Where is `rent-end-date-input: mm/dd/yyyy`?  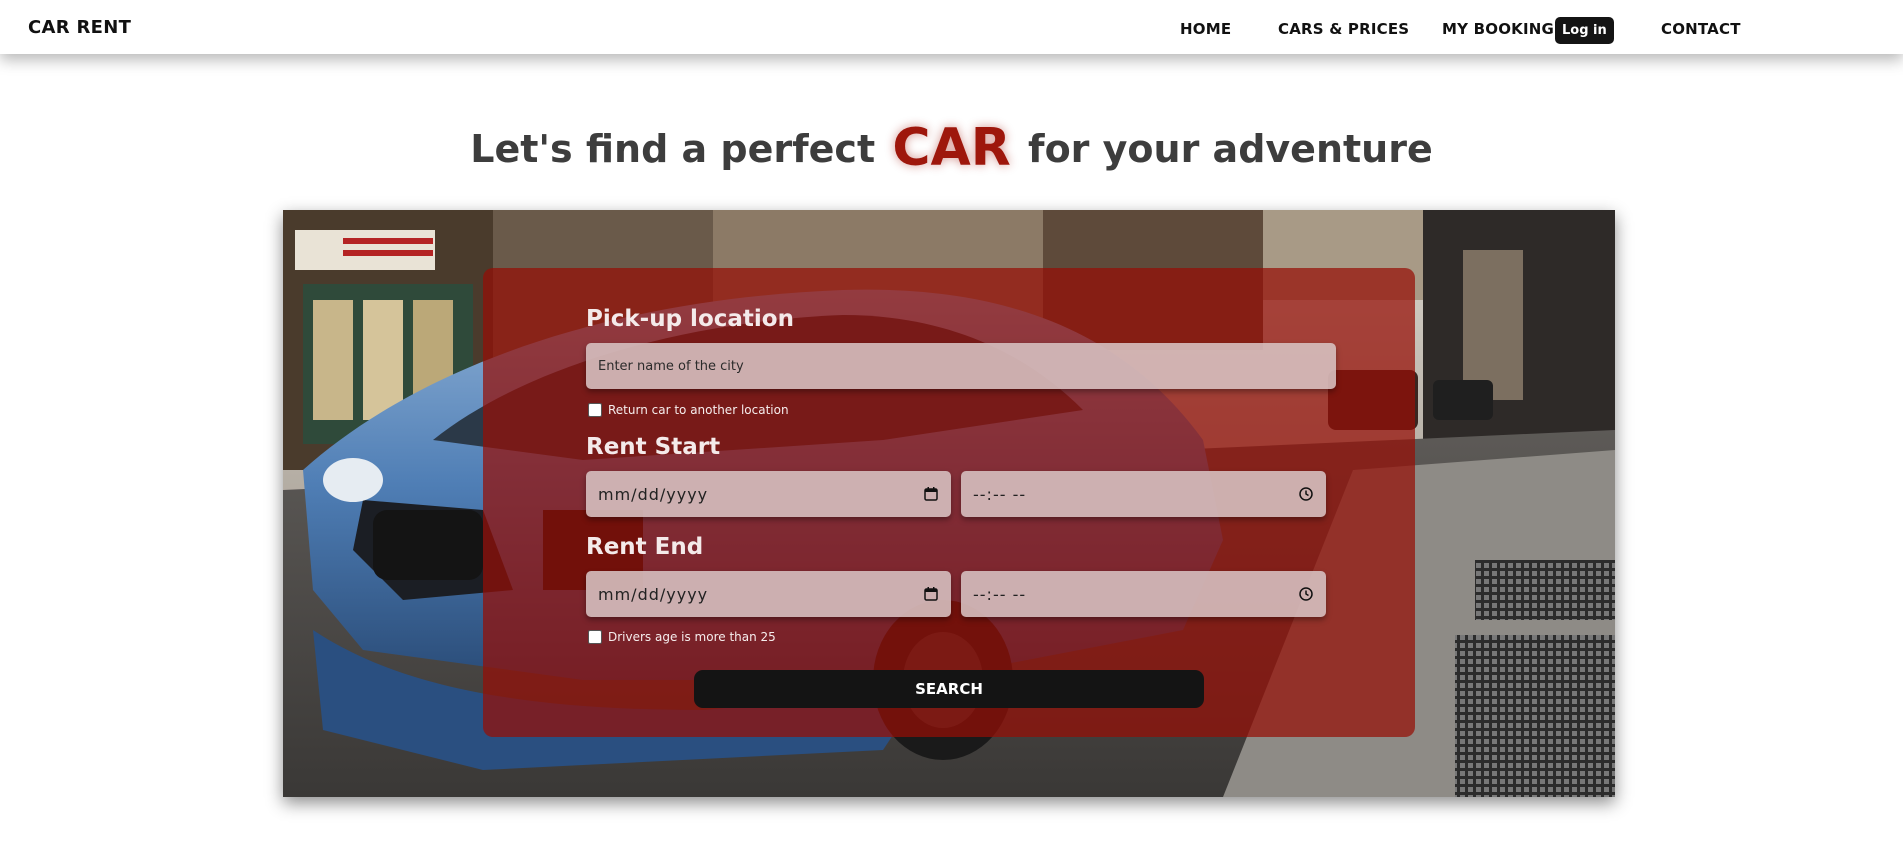
rent-end-date-input: mm/dd/yyyy is located at coordinates (768, 594).